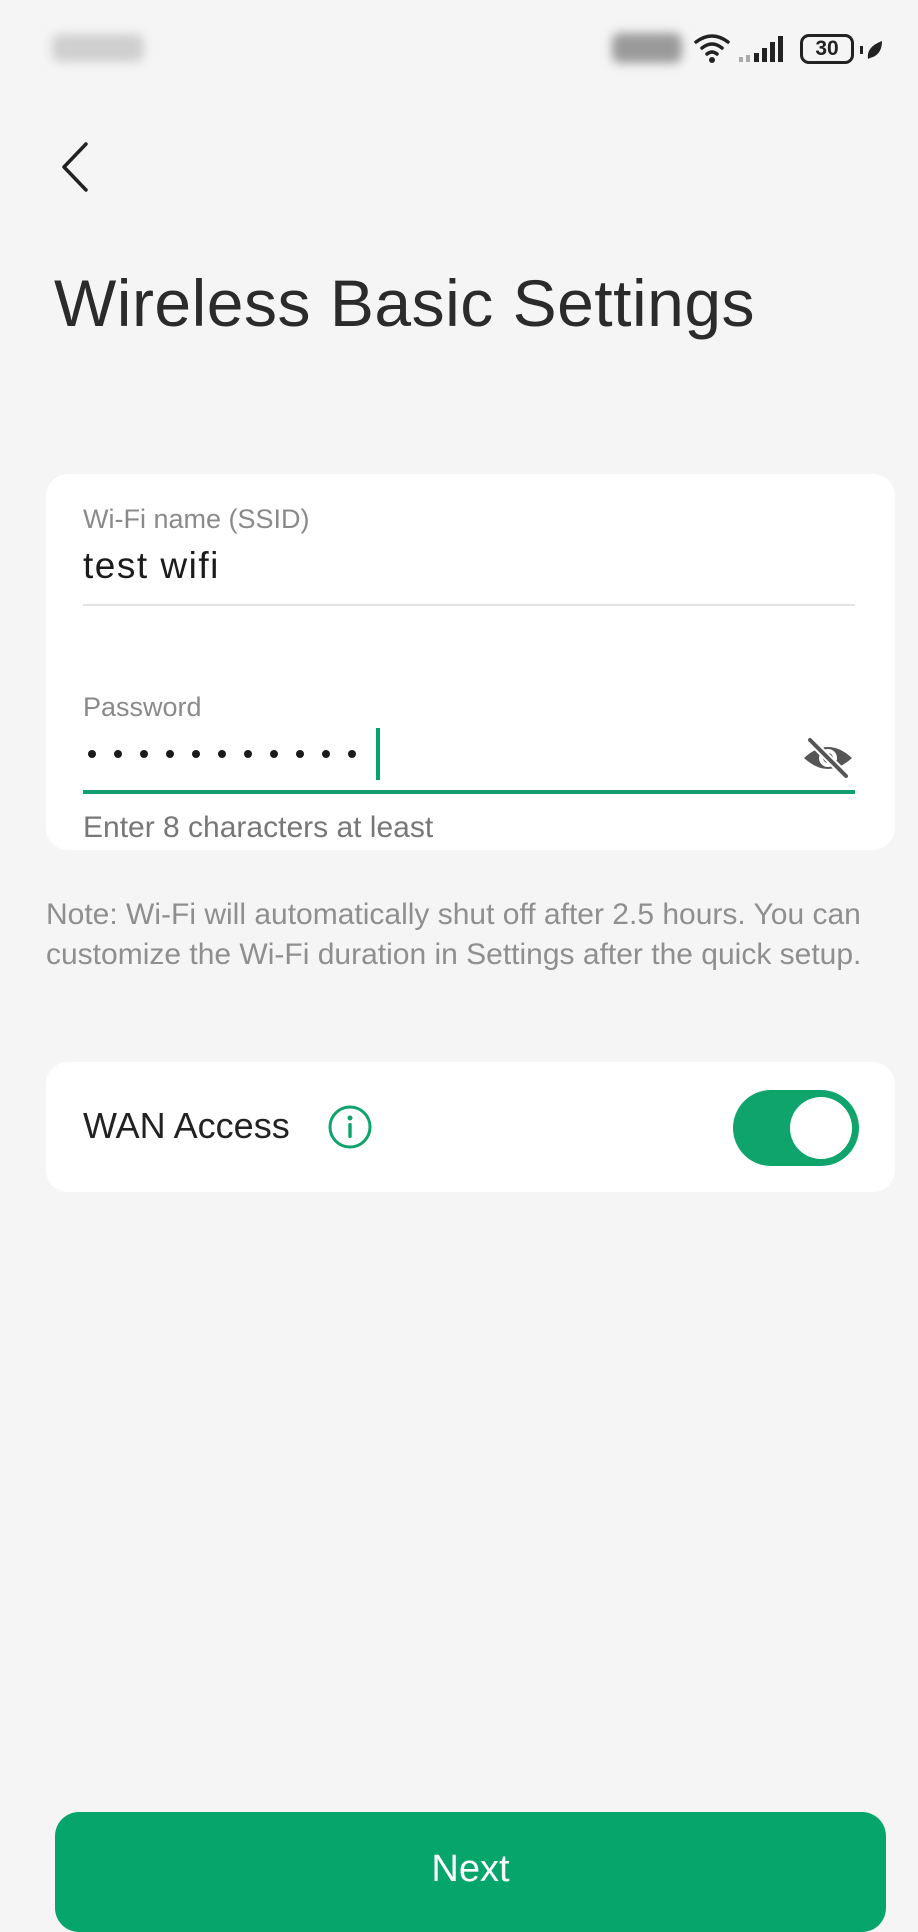 The width and height of the screenshot is (918, 1932). I want to click on wifi-signal-icon, so click(712, 48).